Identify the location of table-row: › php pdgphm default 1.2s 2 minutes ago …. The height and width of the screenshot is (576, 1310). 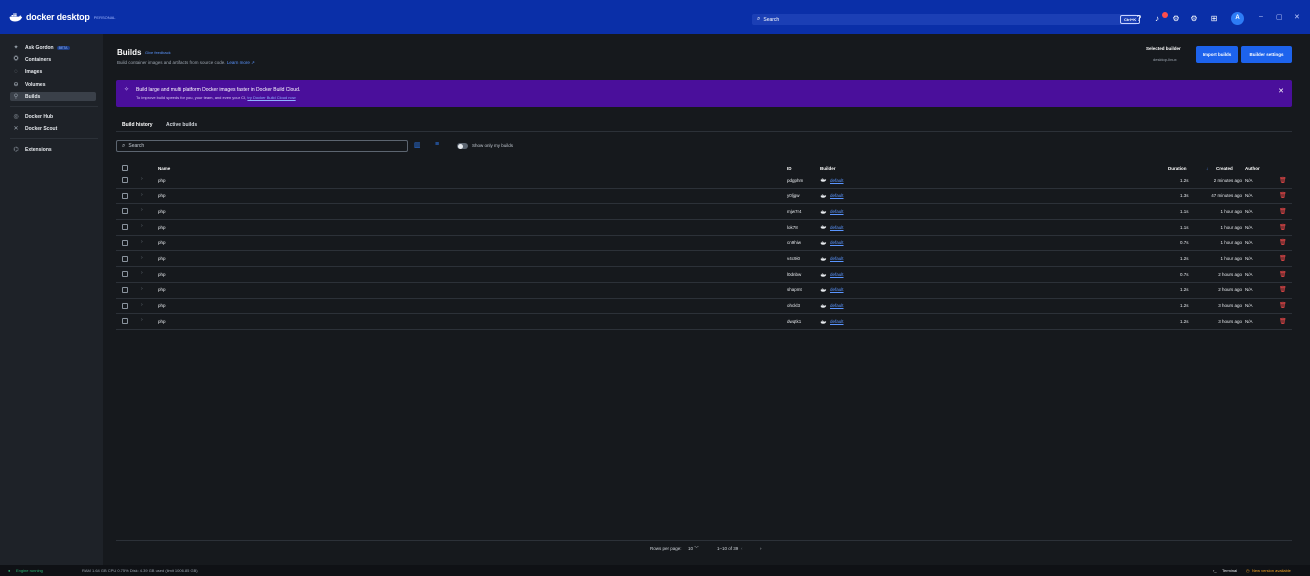
(704, 181).